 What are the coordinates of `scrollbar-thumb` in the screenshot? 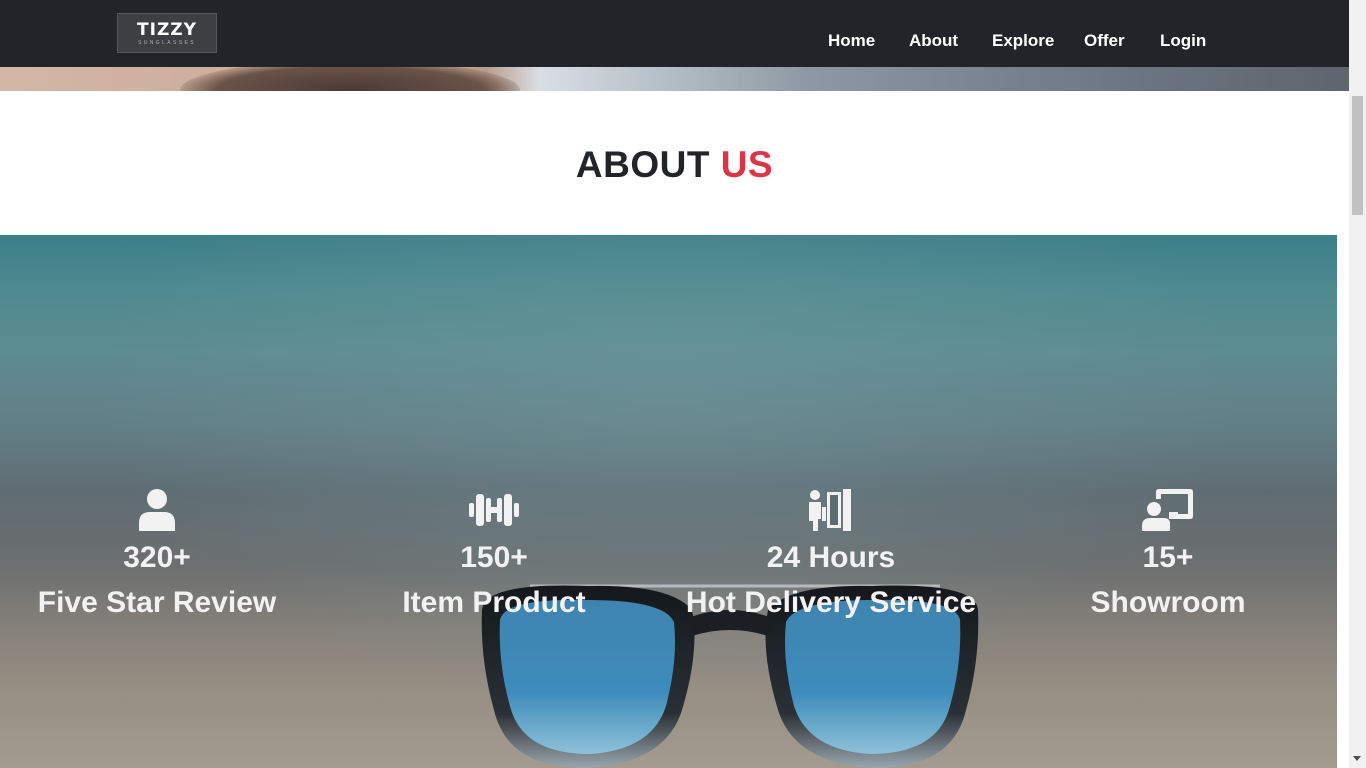 It's located at (1357, 155).